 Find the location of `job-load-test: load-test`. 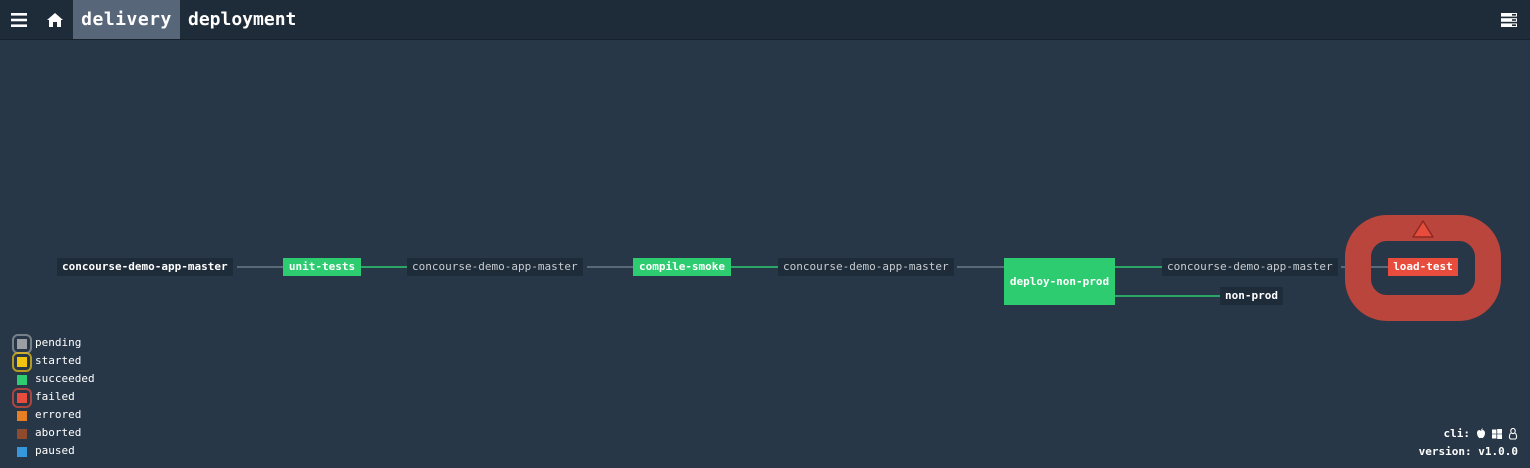

job-load-test: load-test is located at coordinates (1423, 267).